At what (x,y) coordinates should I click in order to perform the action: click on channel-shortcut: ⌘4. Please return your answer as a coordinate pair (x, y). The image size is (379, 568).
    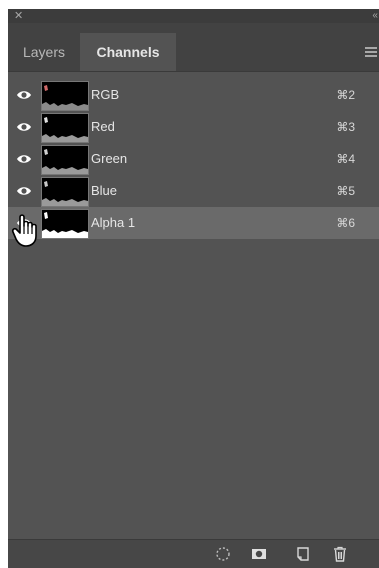
    Looking at the image, I should click on (345, 159).